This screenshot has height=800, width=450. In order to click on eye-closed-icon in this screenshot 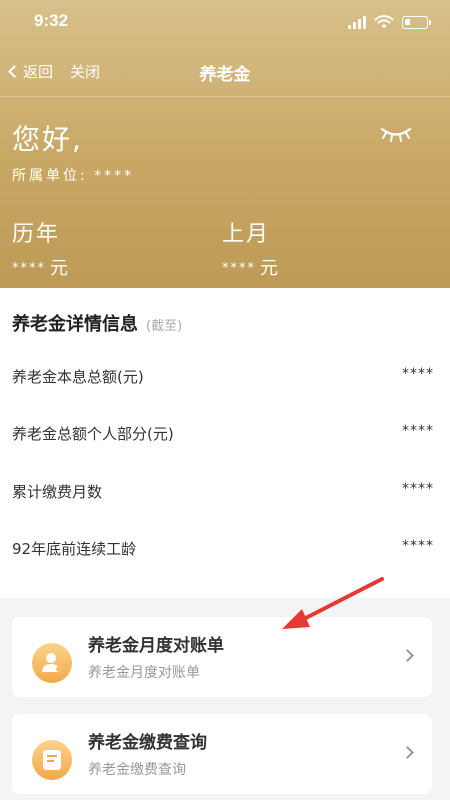, I will do `click(396, 134)`.